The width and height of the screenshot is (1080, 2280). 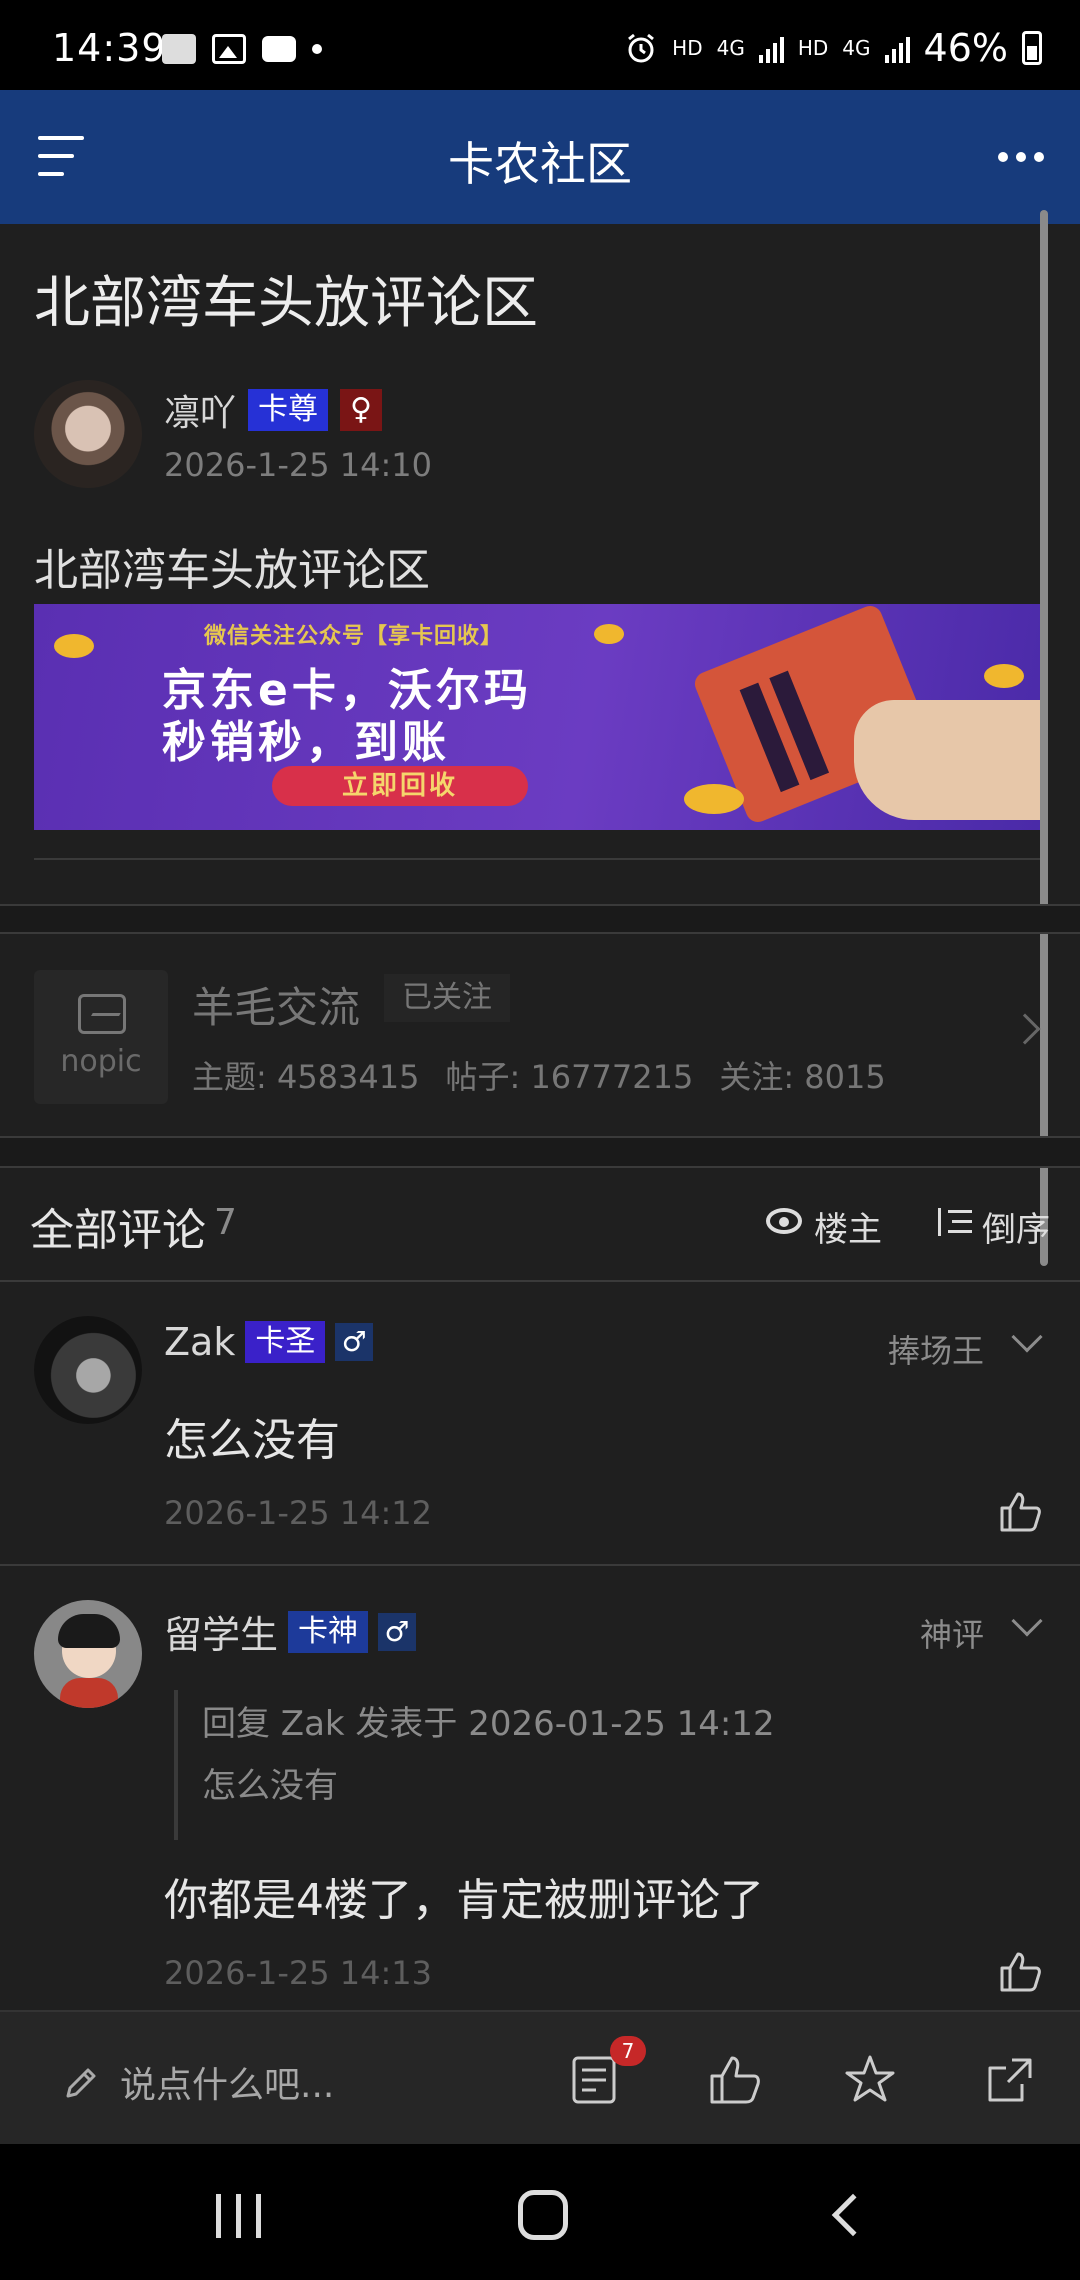 I want to click on comment-time: 2026-1-25 14:13, so click(x=298, y=1973).